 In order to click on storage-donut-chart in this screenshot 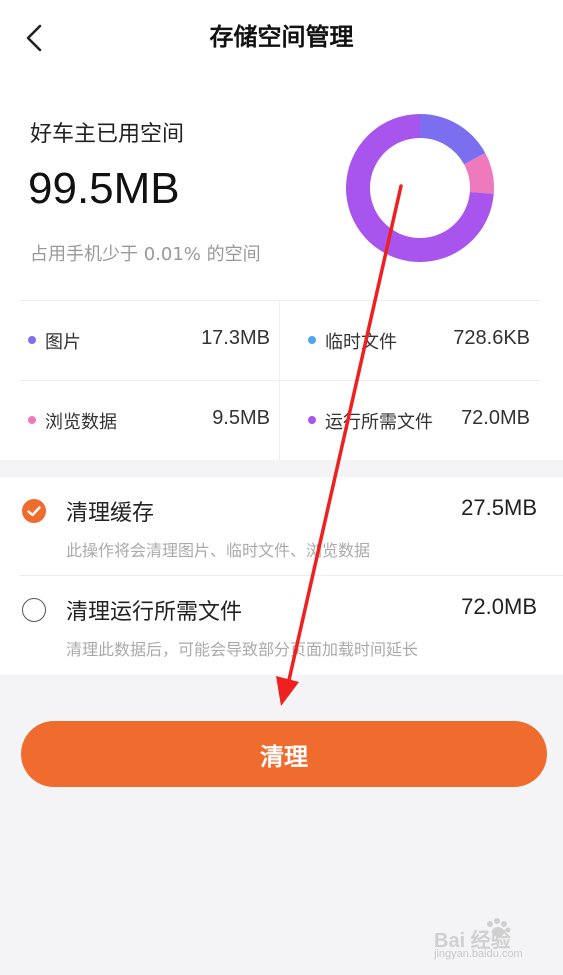, I will do `click(420, 188)`.